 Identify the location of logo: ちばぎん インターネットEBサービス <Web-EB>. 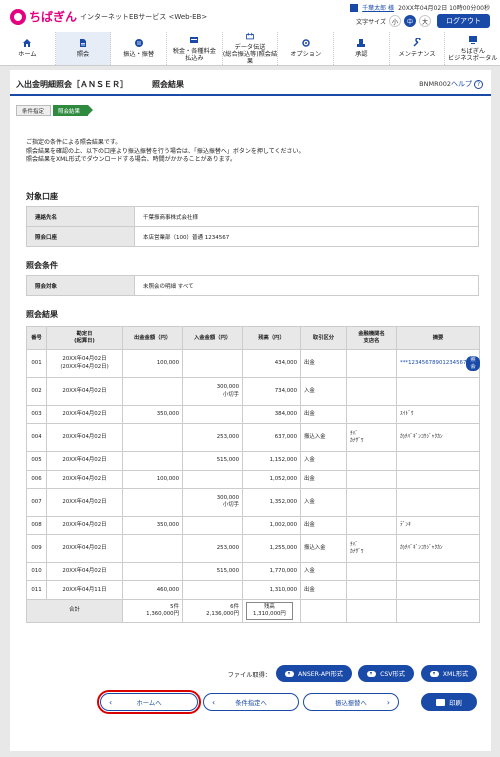
(108, 16).